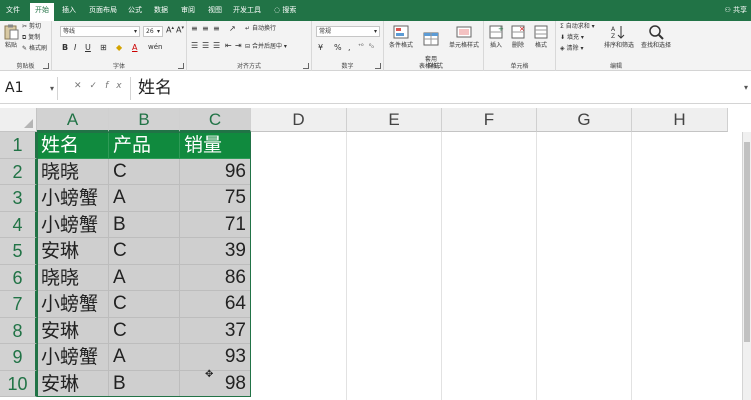 Image resolution: width=751 pixels, height=400 pixels. I want to click on number-launcher, so click(378, 66).